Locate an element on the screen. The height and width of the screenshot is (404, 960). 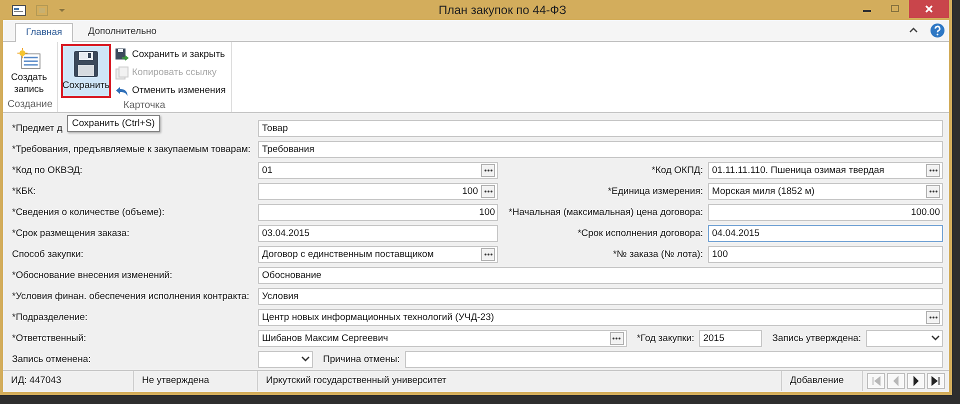
floppy-arrow-icon is located at coordinates (122, 55).